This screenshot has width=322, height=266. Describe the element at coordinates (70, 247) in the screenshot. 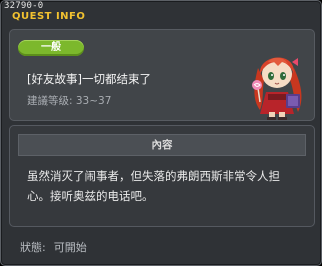

I see `status-value: 可開始` at that location.